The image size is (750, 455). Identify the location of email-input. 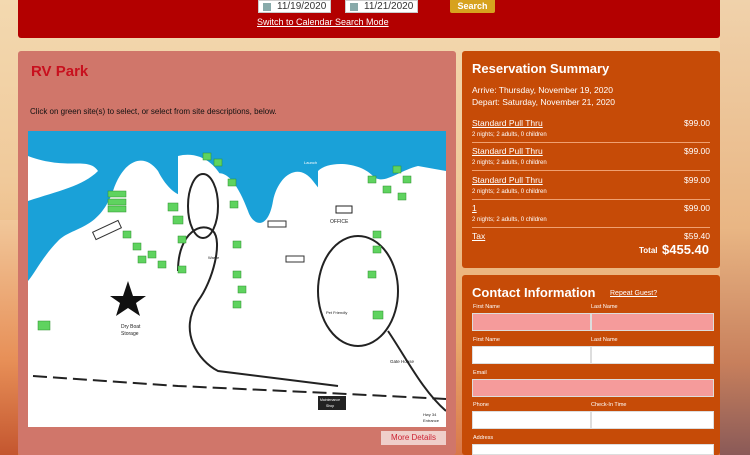
(593, 388).